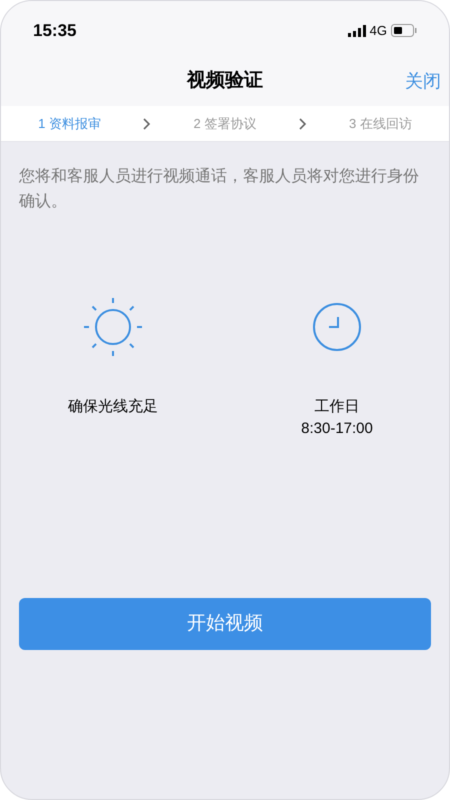  I want to click on intro-text: 您将和客服人员进行视频通话，客服人员将对您进行身份确认。, so click(219, 189).